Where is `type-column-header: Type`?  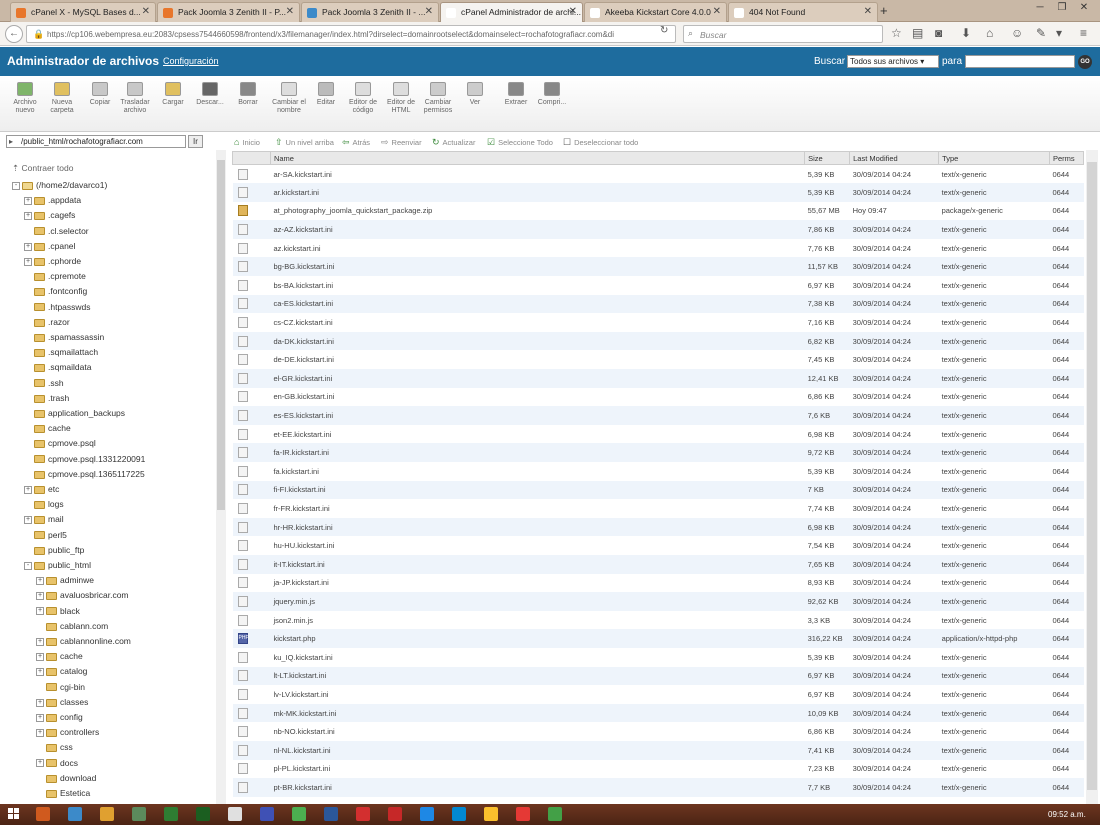
type-column-header: Type is located at coordinates (994, 158).